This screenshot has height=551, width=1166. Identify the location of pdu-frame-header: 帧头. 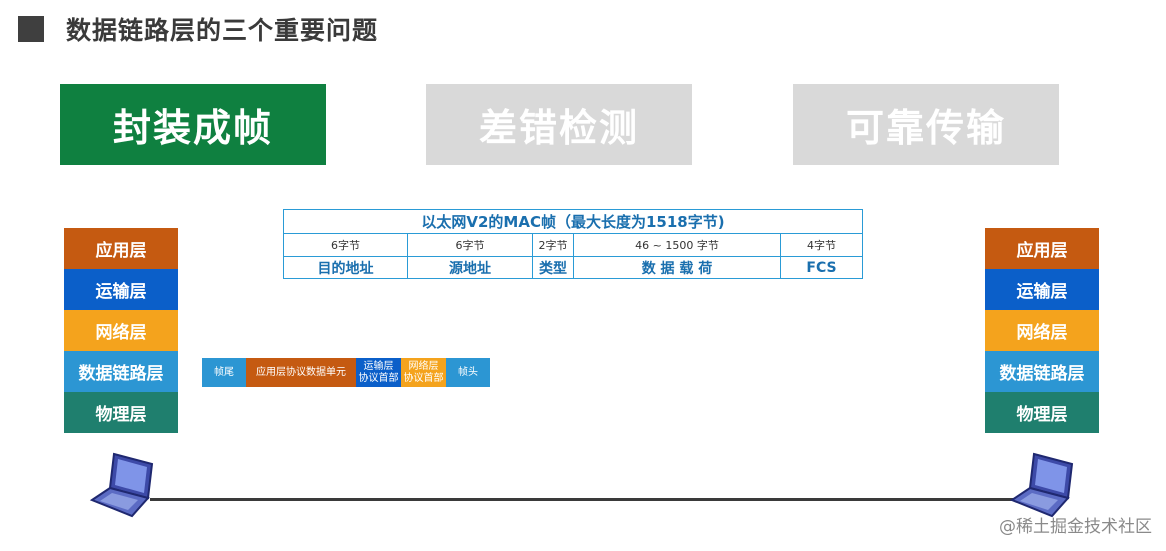
(468, 372).